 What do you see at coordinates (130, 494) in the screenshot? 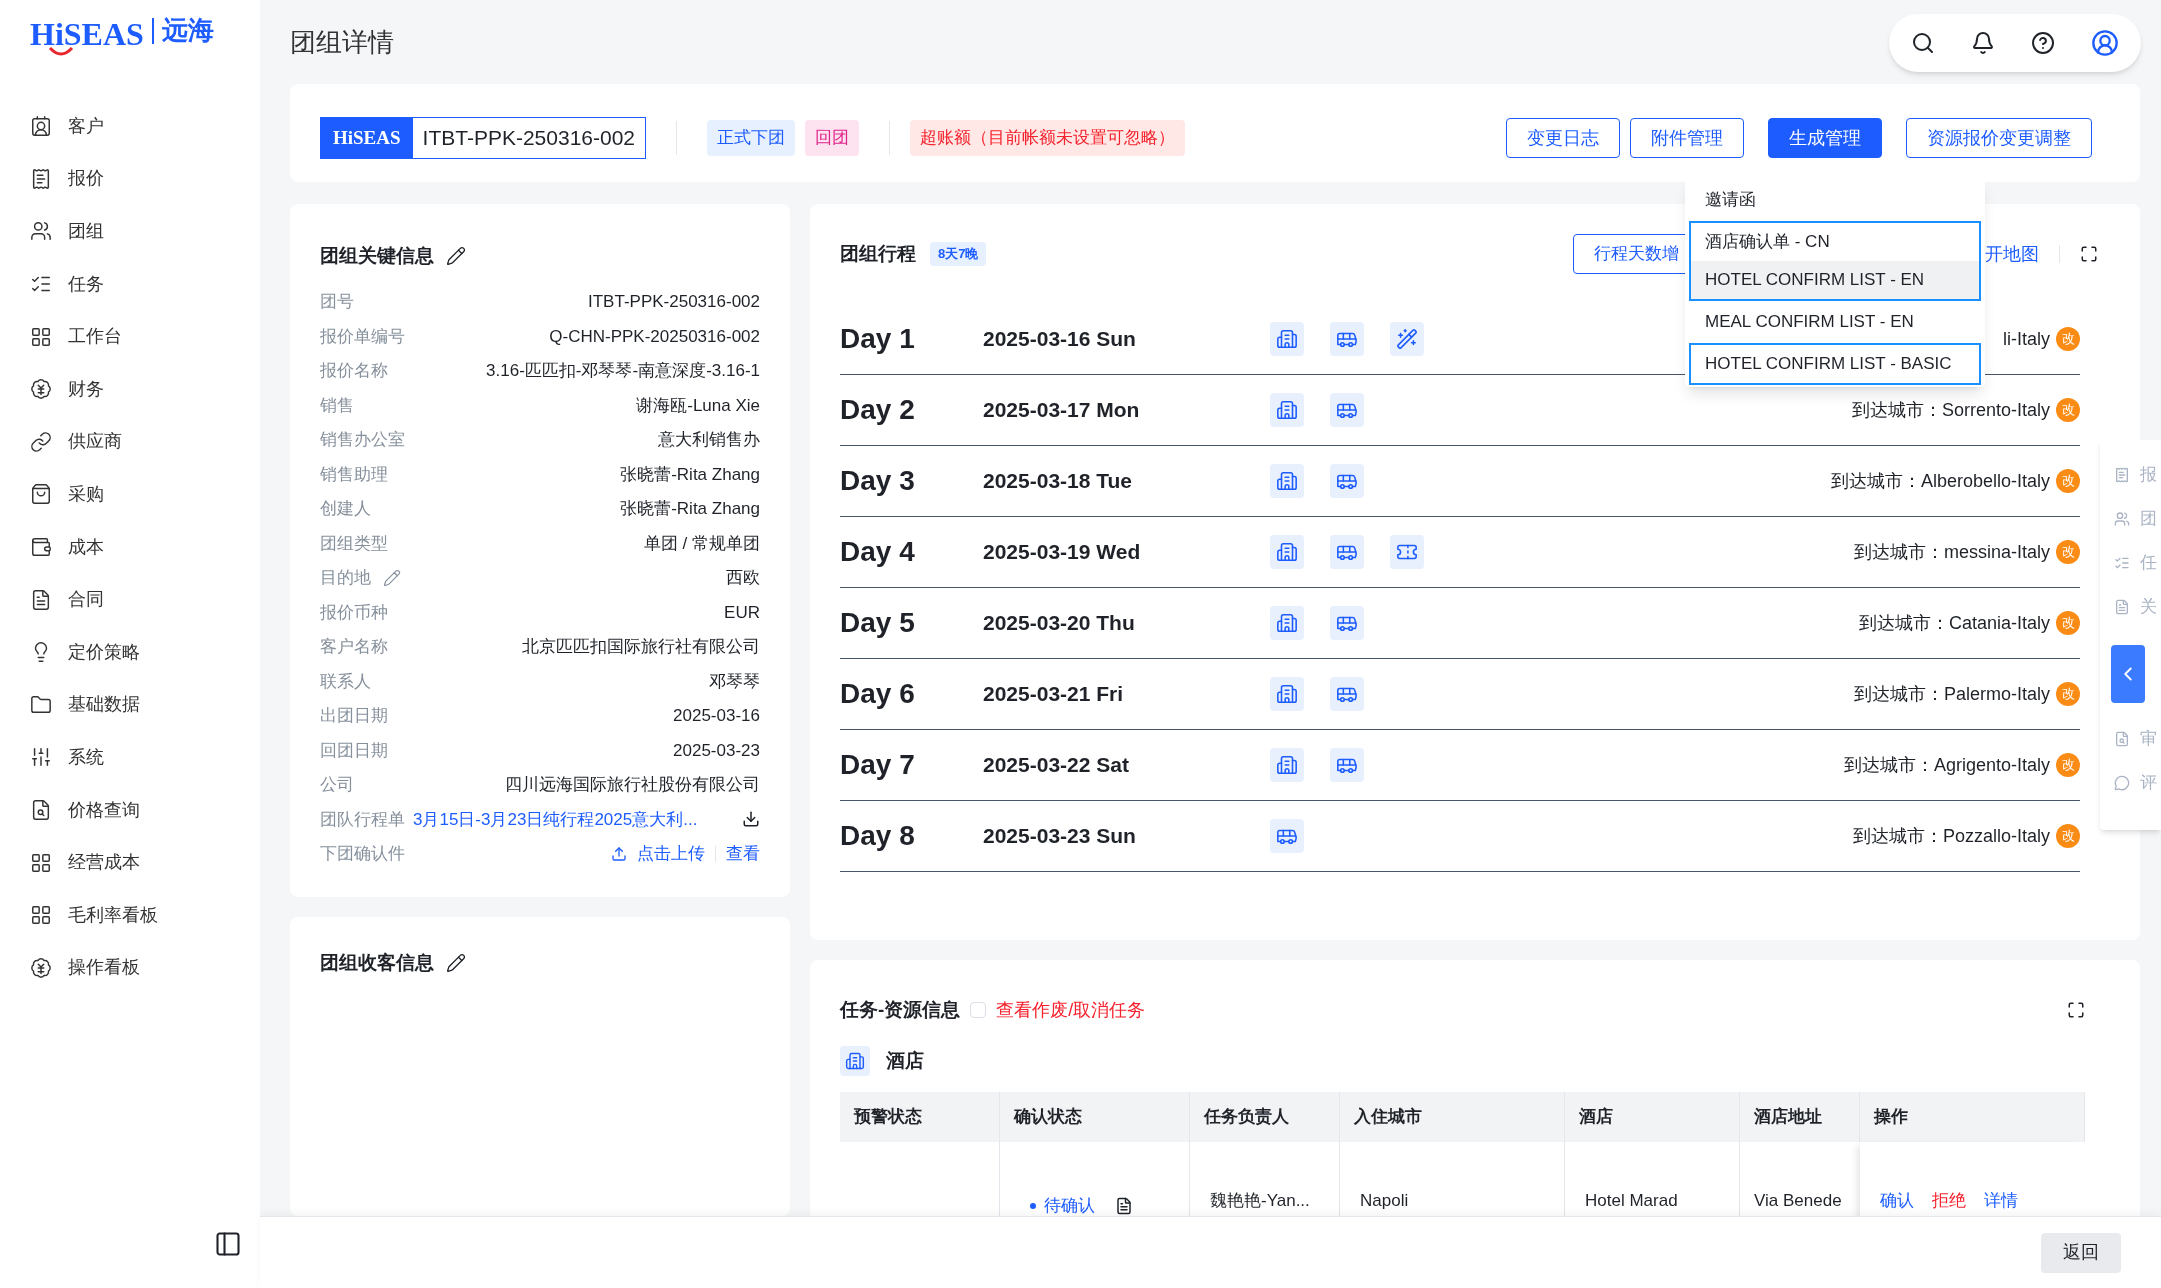
I see `sidebar-item: 采购` at bounding box center [130, 494].